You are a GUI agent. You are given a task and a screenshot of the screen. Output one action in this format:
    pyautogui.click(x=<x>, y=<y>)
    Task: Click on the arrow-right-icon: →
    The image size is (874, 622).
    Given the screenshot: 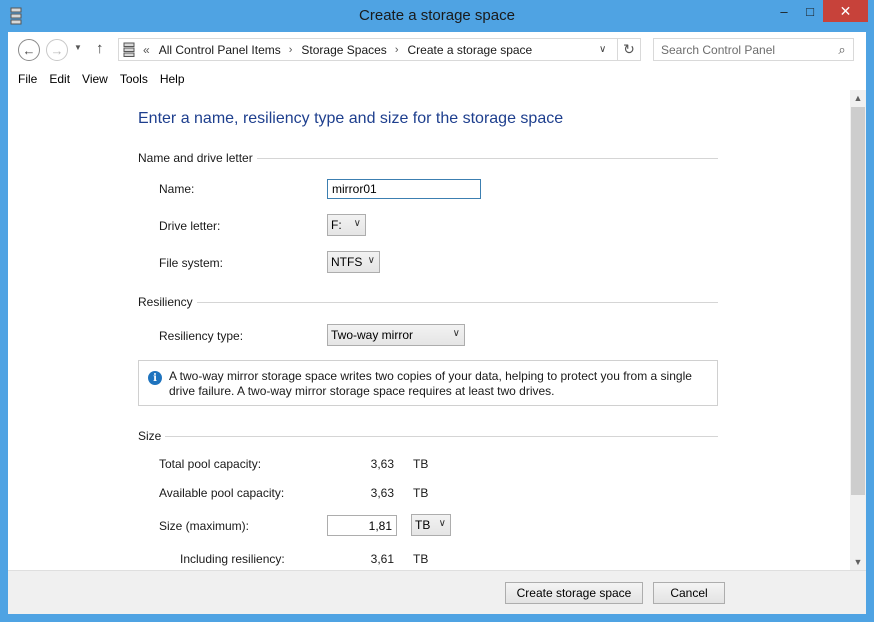 What is the action you would take?
    pyautogui.click(x=57, y=50)
    